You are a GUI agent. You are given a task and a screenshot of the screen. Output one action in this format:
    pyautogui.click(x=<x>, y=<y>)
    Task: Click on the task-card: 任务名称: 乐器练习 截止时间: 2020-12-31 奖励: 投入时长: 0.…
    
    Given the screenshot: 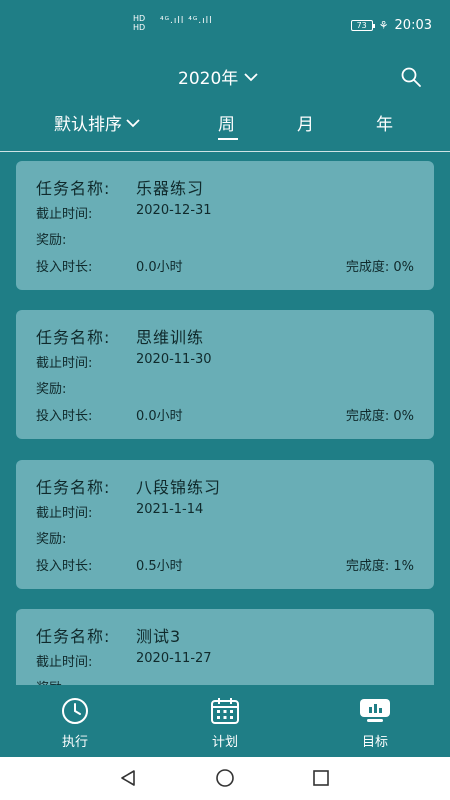 What is the action you would take?
    pyautogui.click(x=225, y=225)
    